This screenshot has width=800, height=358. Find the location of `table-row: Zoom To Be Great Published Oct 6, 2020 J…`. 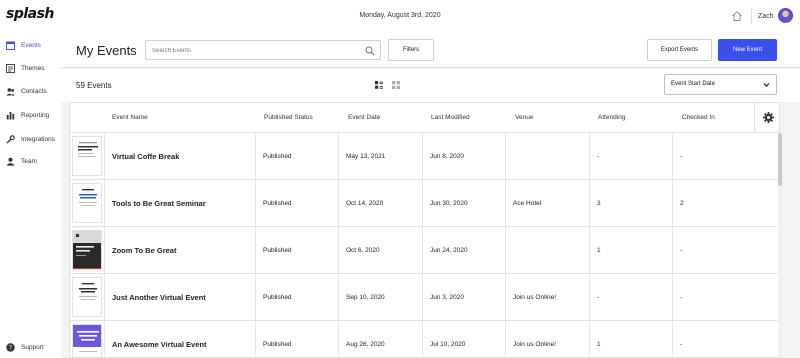

table-row: Zoom To Be Great Published Oct 6, 2020 J… is located at coordinates (424, 250).